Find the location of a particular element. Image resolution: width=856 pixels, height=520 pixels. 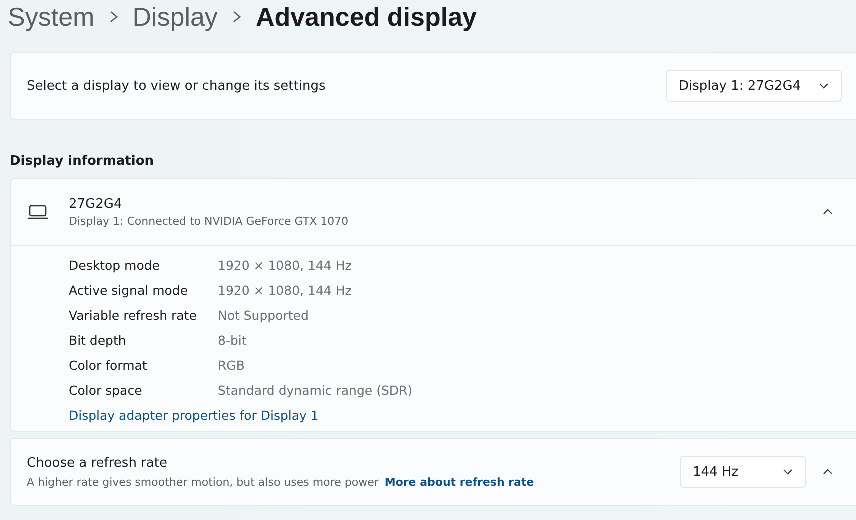

display-connection: Display 1: Connected to NVIDIA GeForce GTX 1070 is located at coordinates (209, 221).